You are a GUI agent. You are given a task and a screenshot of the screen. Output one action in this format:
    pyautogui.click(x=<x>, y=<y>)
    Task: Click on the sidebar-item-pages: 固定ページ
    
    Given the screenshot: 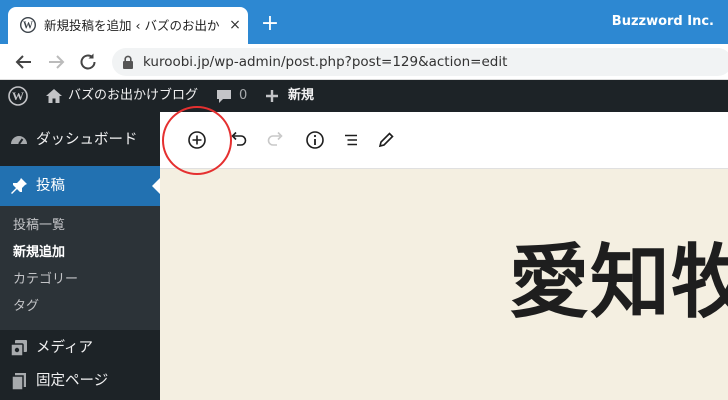 What is the action you would take?
    pyautogui.click(x=80, y=380)
    